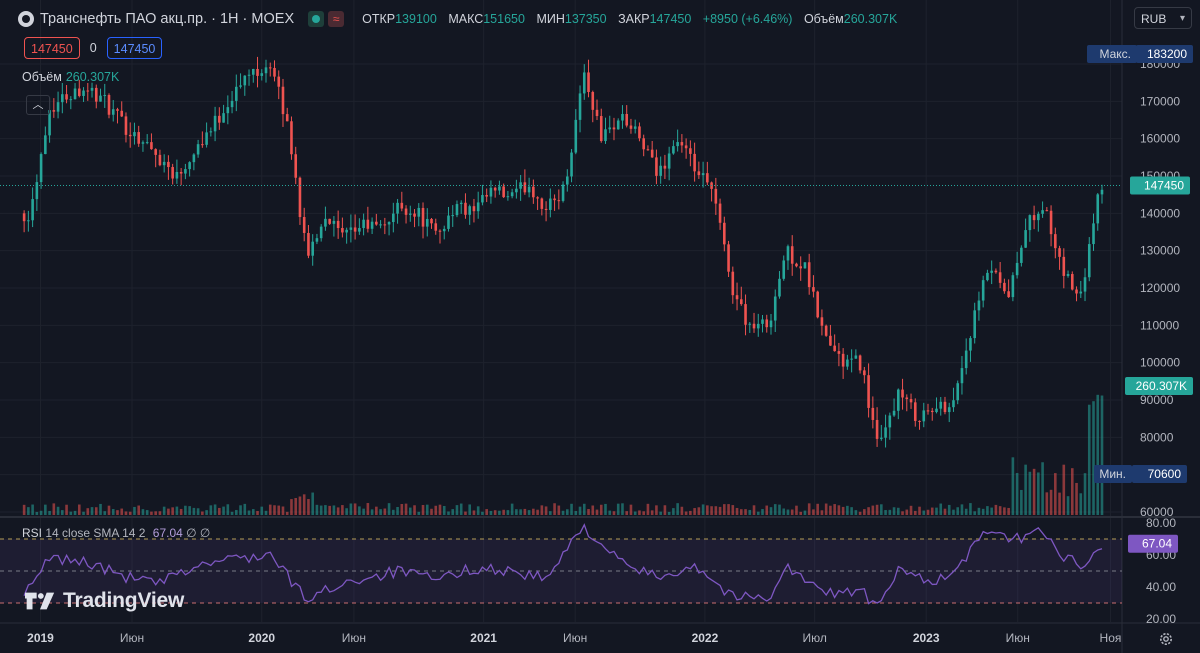 Image resolution: width=1200 pixels, height=653 pixels. Describe the element at coordinates (1167, 54) in the screenshot. I see `max-badge: 183200` at that location.